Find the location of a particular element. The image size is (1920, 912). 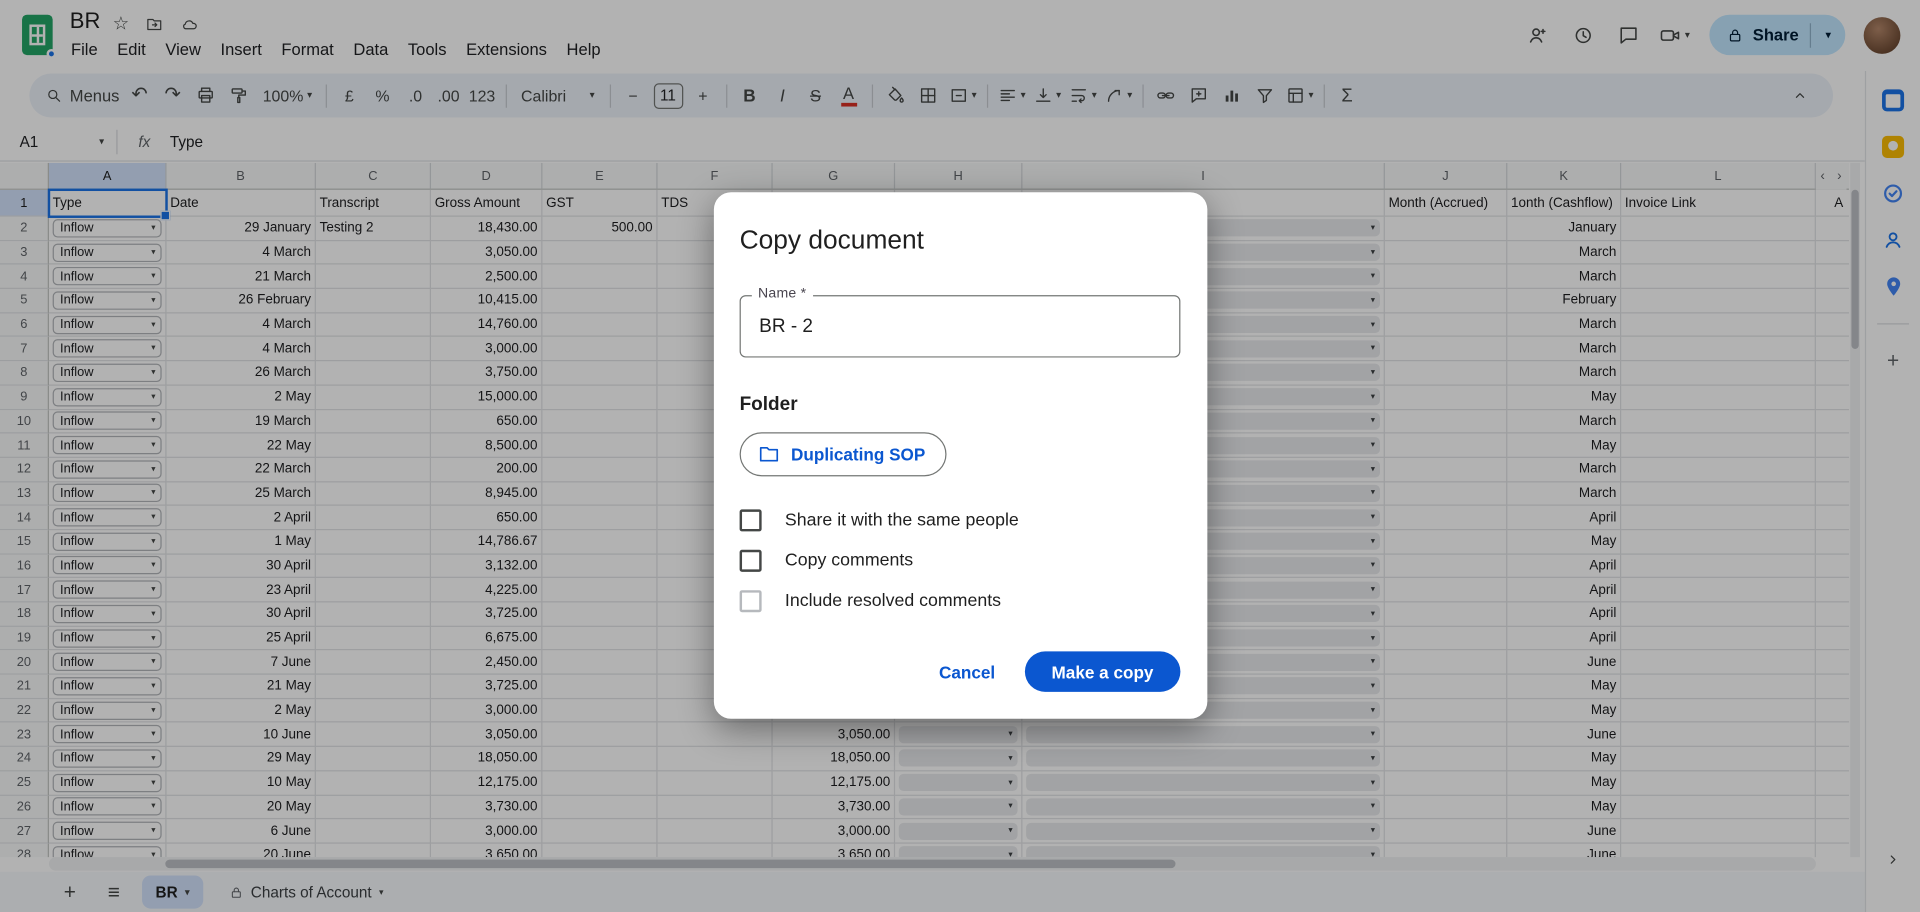

checkbox-label: Copy comments is located at coordinates (849, 561).